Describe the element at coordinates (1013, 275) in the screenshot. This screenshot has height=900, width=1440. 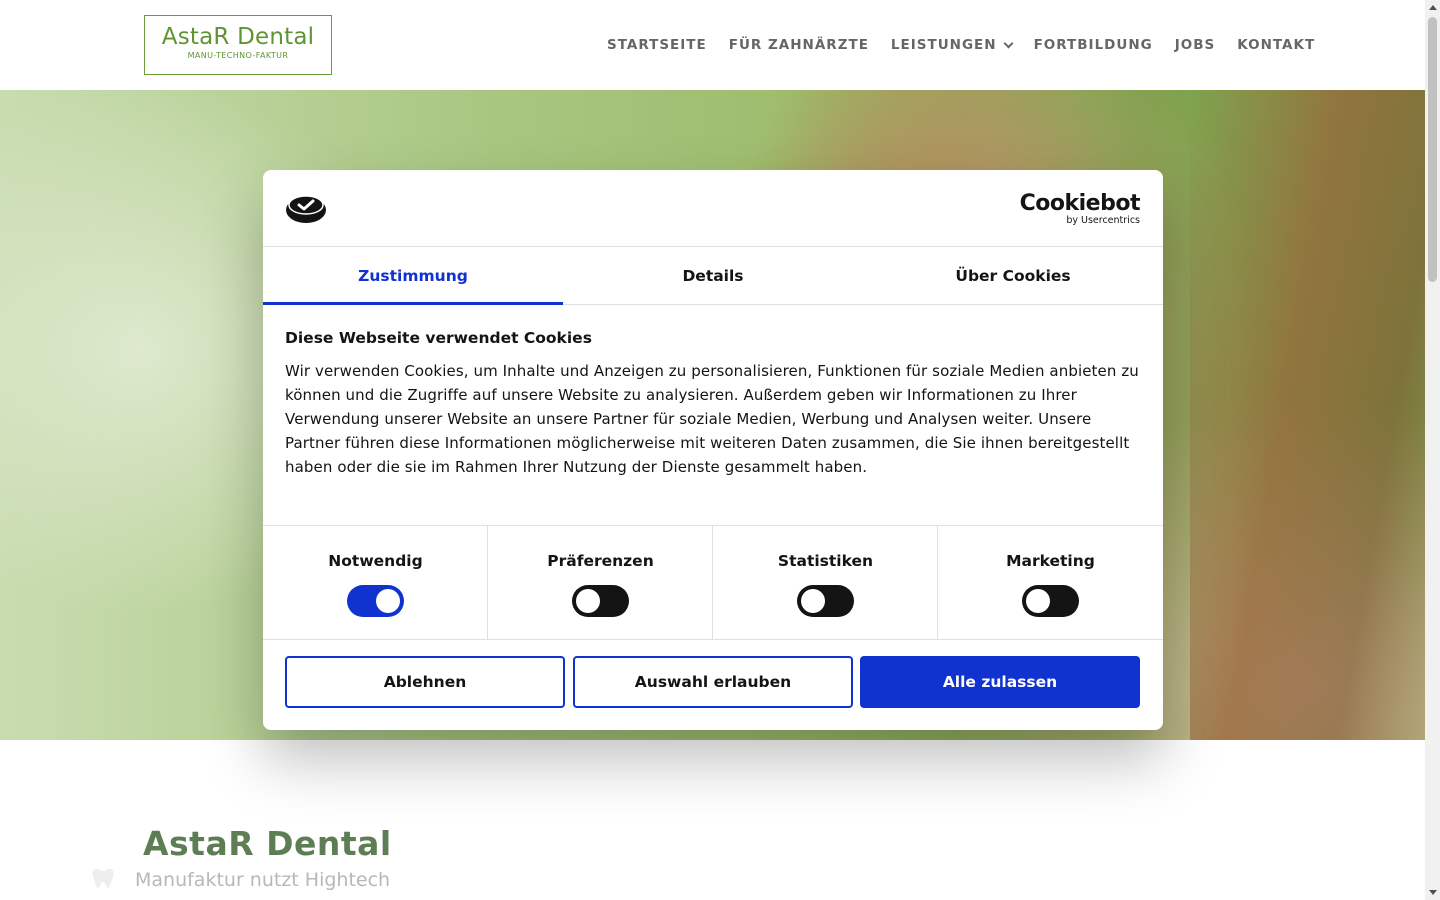
I see `tab-ueber-cookies: Über Cookies` at that location.